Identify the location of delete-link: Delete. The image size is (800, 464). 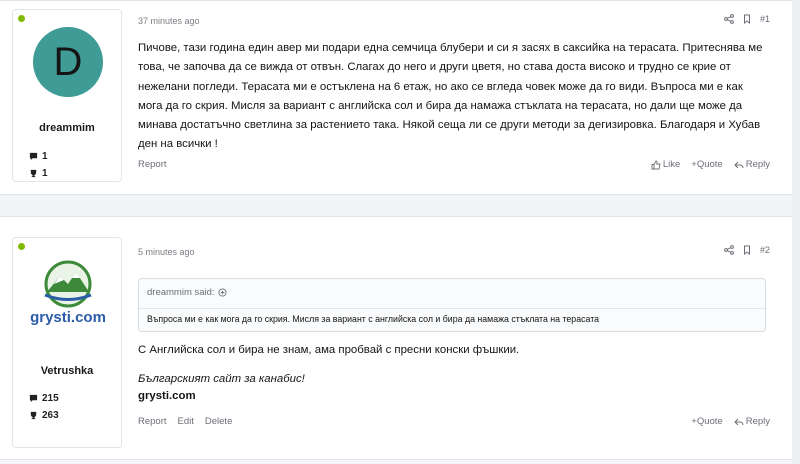
(218, 421).